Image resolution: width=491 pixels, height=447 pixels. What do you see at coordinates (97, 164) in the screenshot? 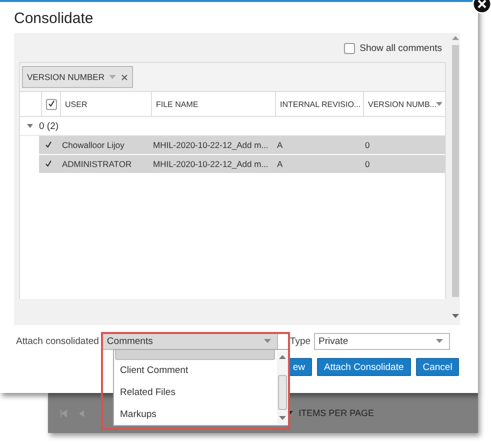
I see `table-cell-text: ADMINISTRATOR` at bounding box center [97, 164].